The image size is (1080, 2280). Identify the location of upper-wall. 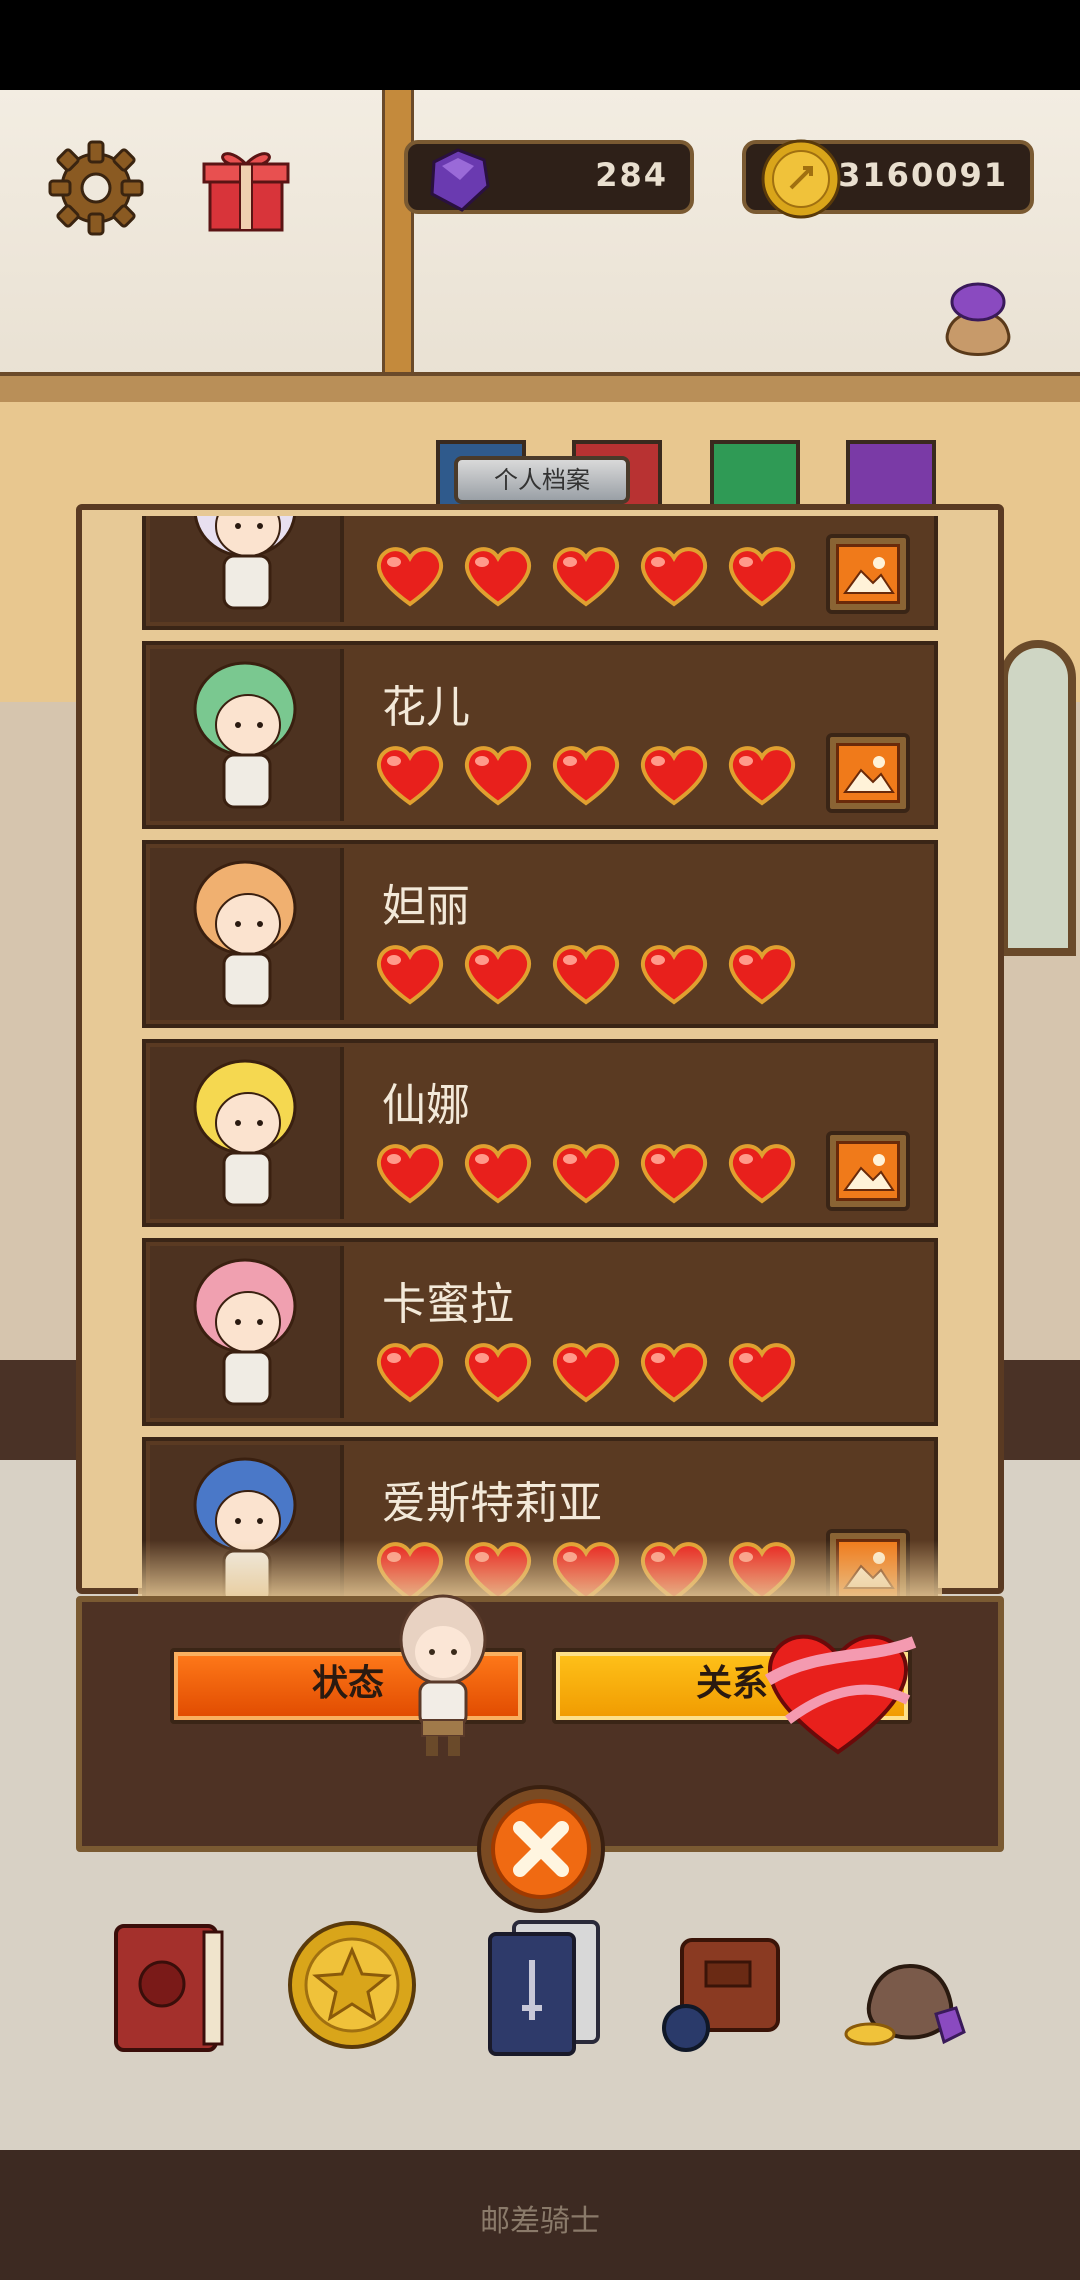
(540, 235).